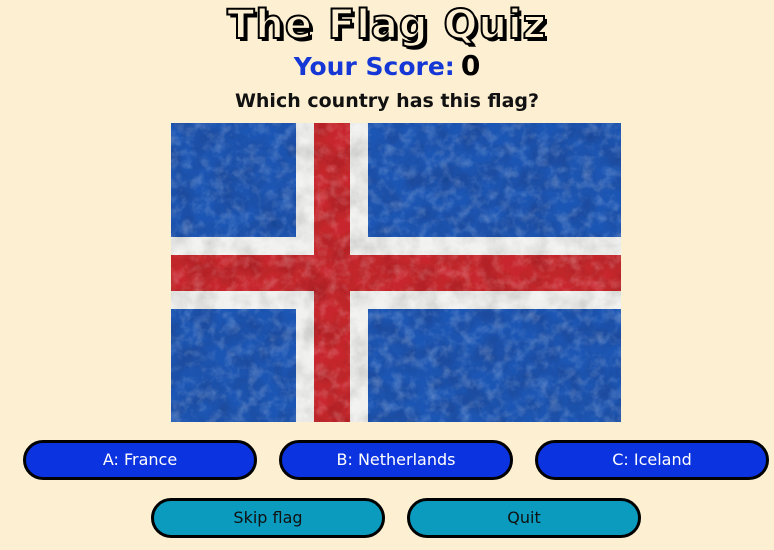 This screenshot has width=774, height=550. What do you see at coordinates (268, 518) in the screenshot?
I see `skip-flag-button: Skip flag` at bounding box center [268, 518].